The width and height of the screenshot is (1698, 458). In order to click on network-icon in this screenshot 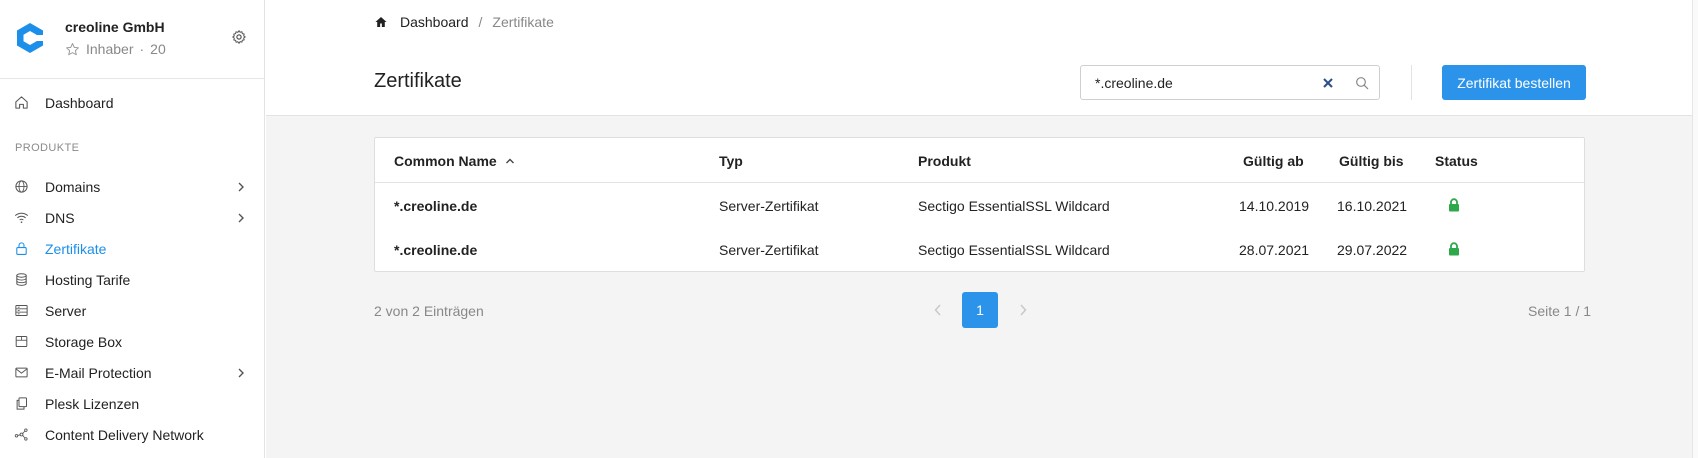, I will do `click(21, 435)`.